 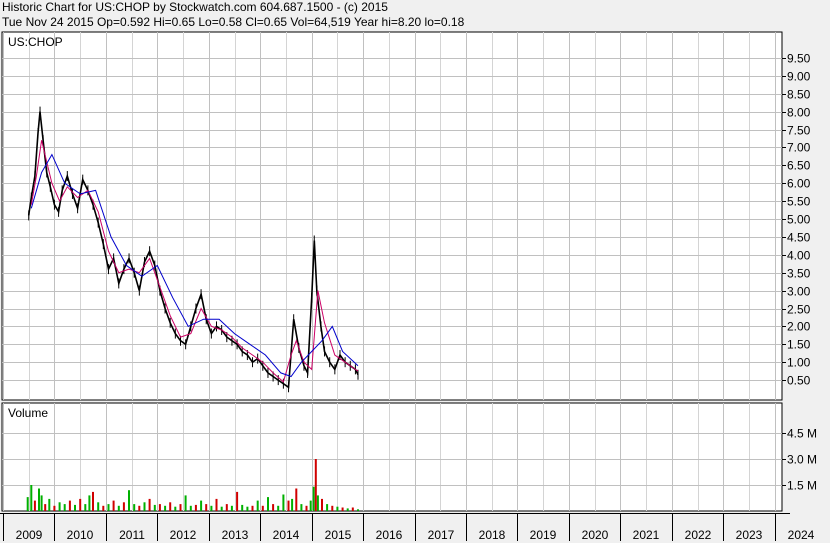 What do you see at coordinates (799, 113) in the screenshot?
I see `price-y-tick-label: 8.00` at bounding box center [799, 113].